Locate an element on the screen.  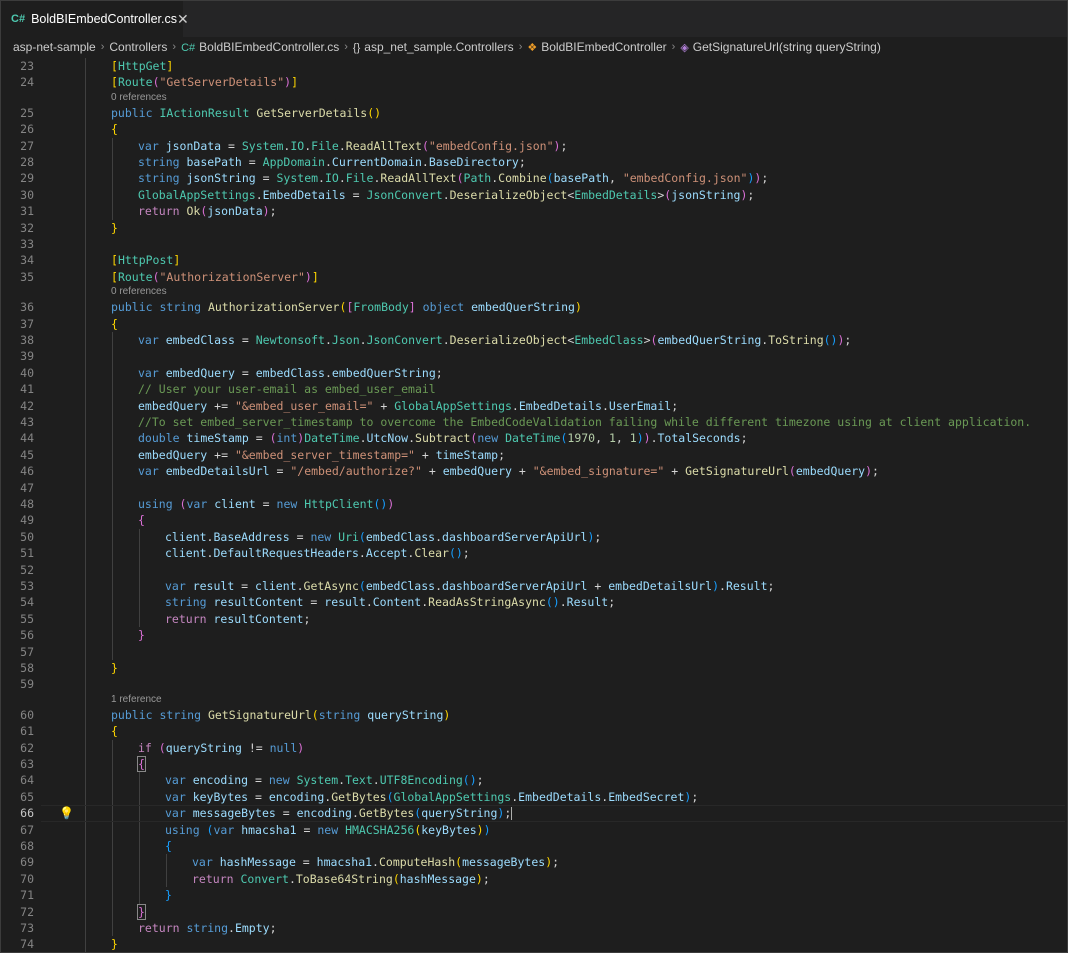
code-token: ] is located at coordinates (315, 276).